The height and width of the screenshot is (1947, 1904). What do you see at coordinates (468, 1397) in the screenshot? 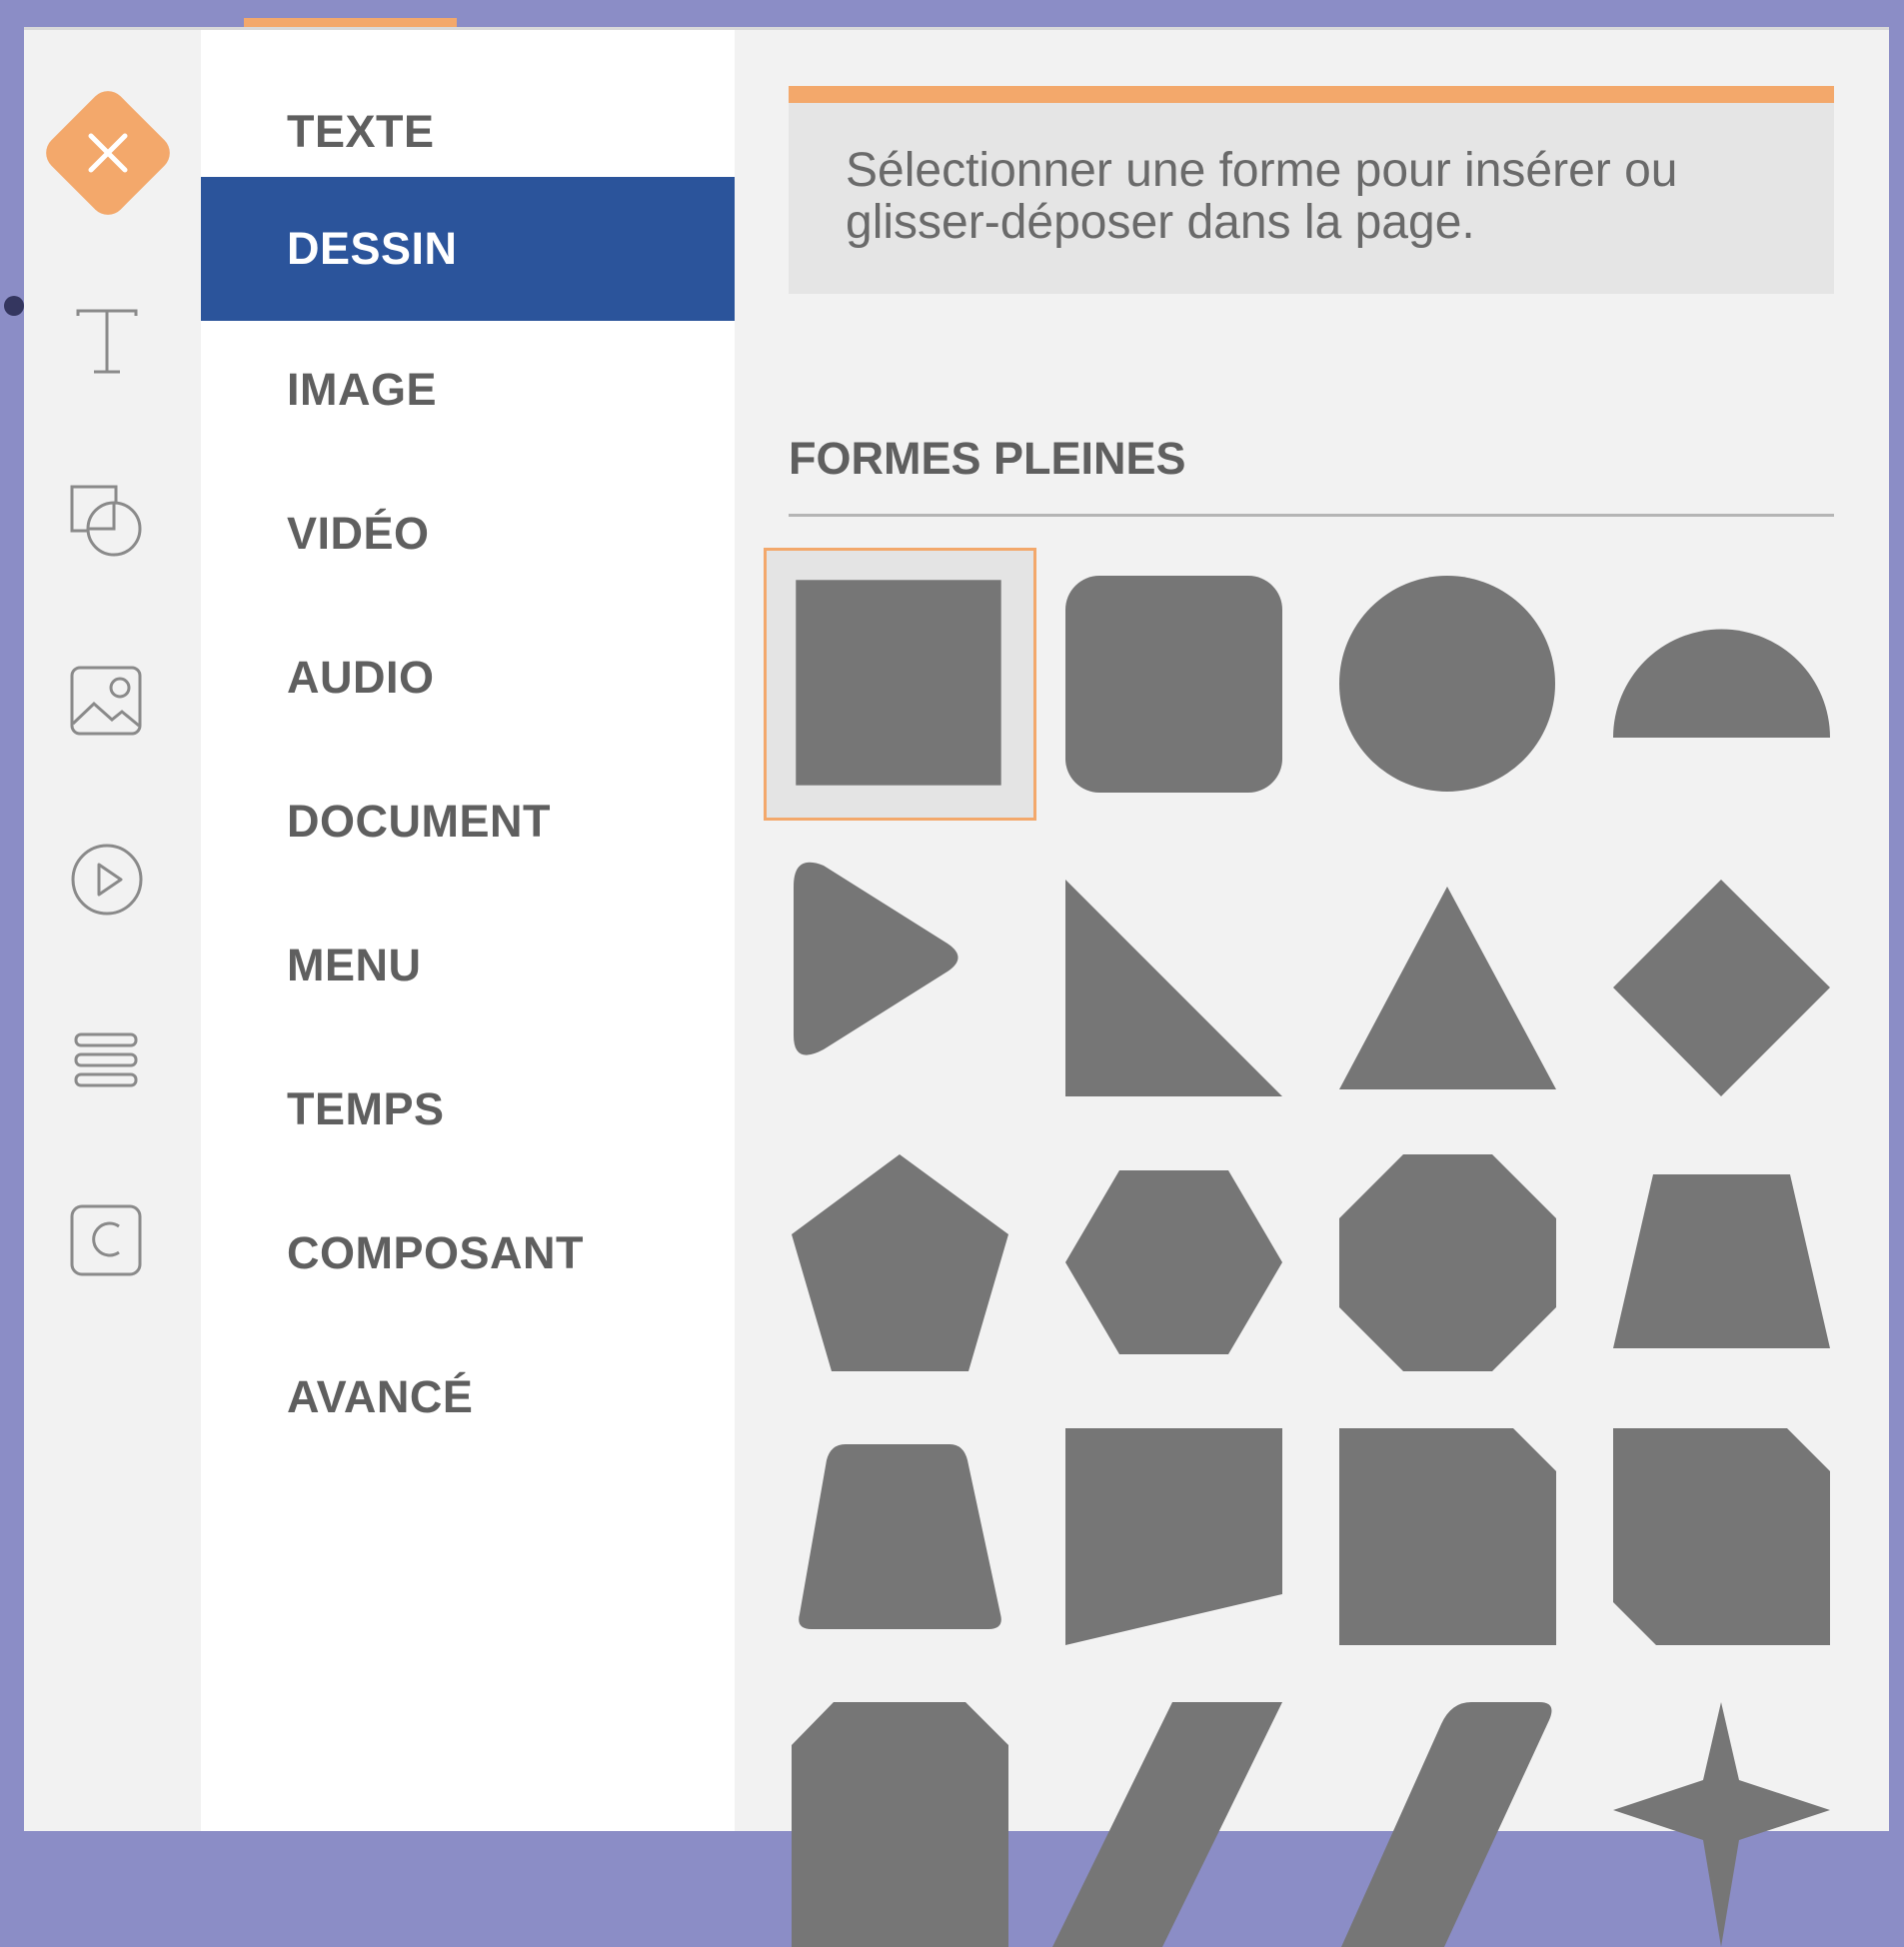
I see `menu-item-avance: AVANCÉ` at bounding box center [468, 1397].